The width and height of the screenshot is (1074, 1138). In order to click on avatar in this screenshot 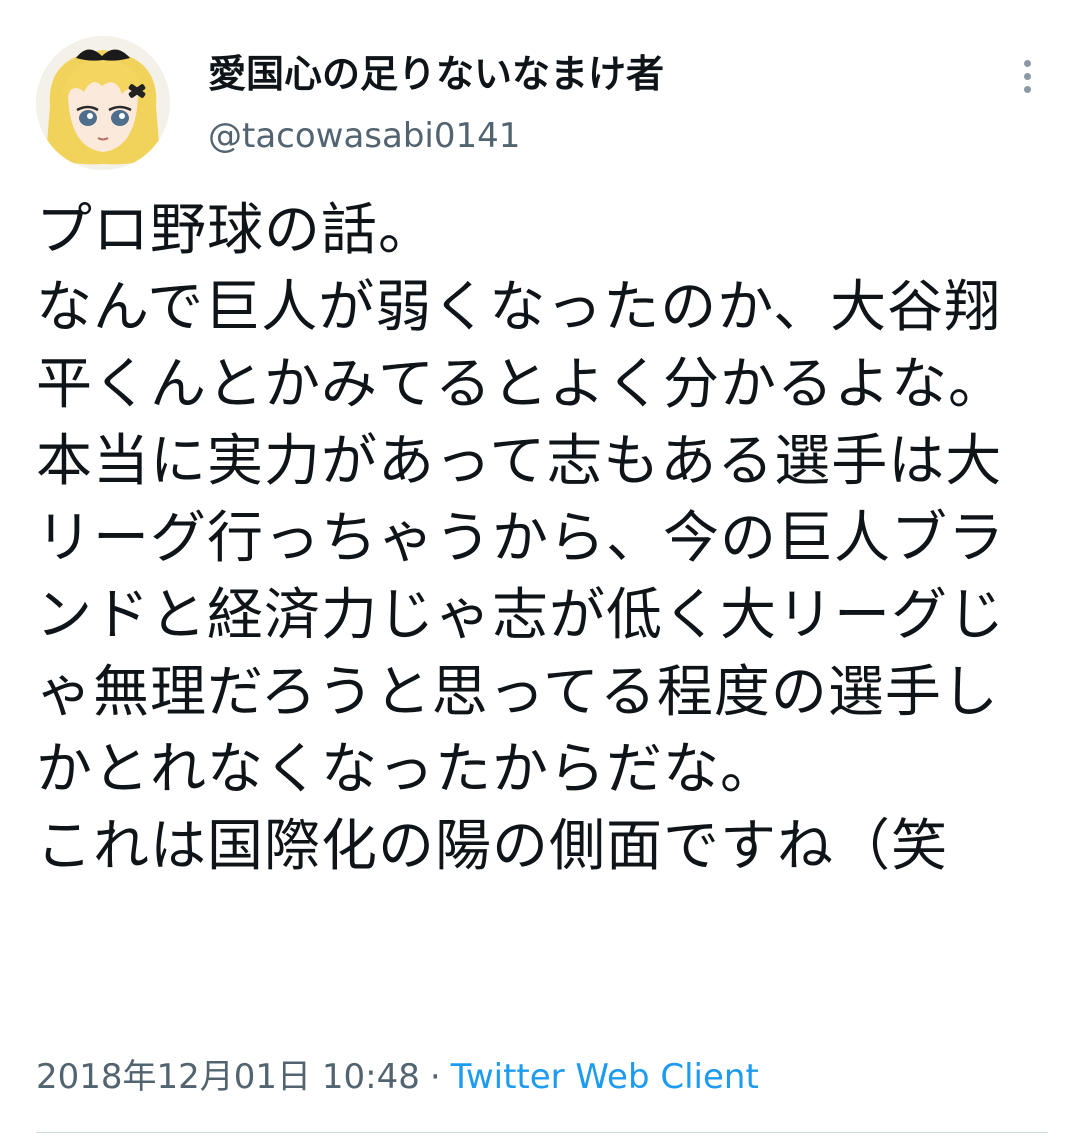, I will do `click(103, 103)`.